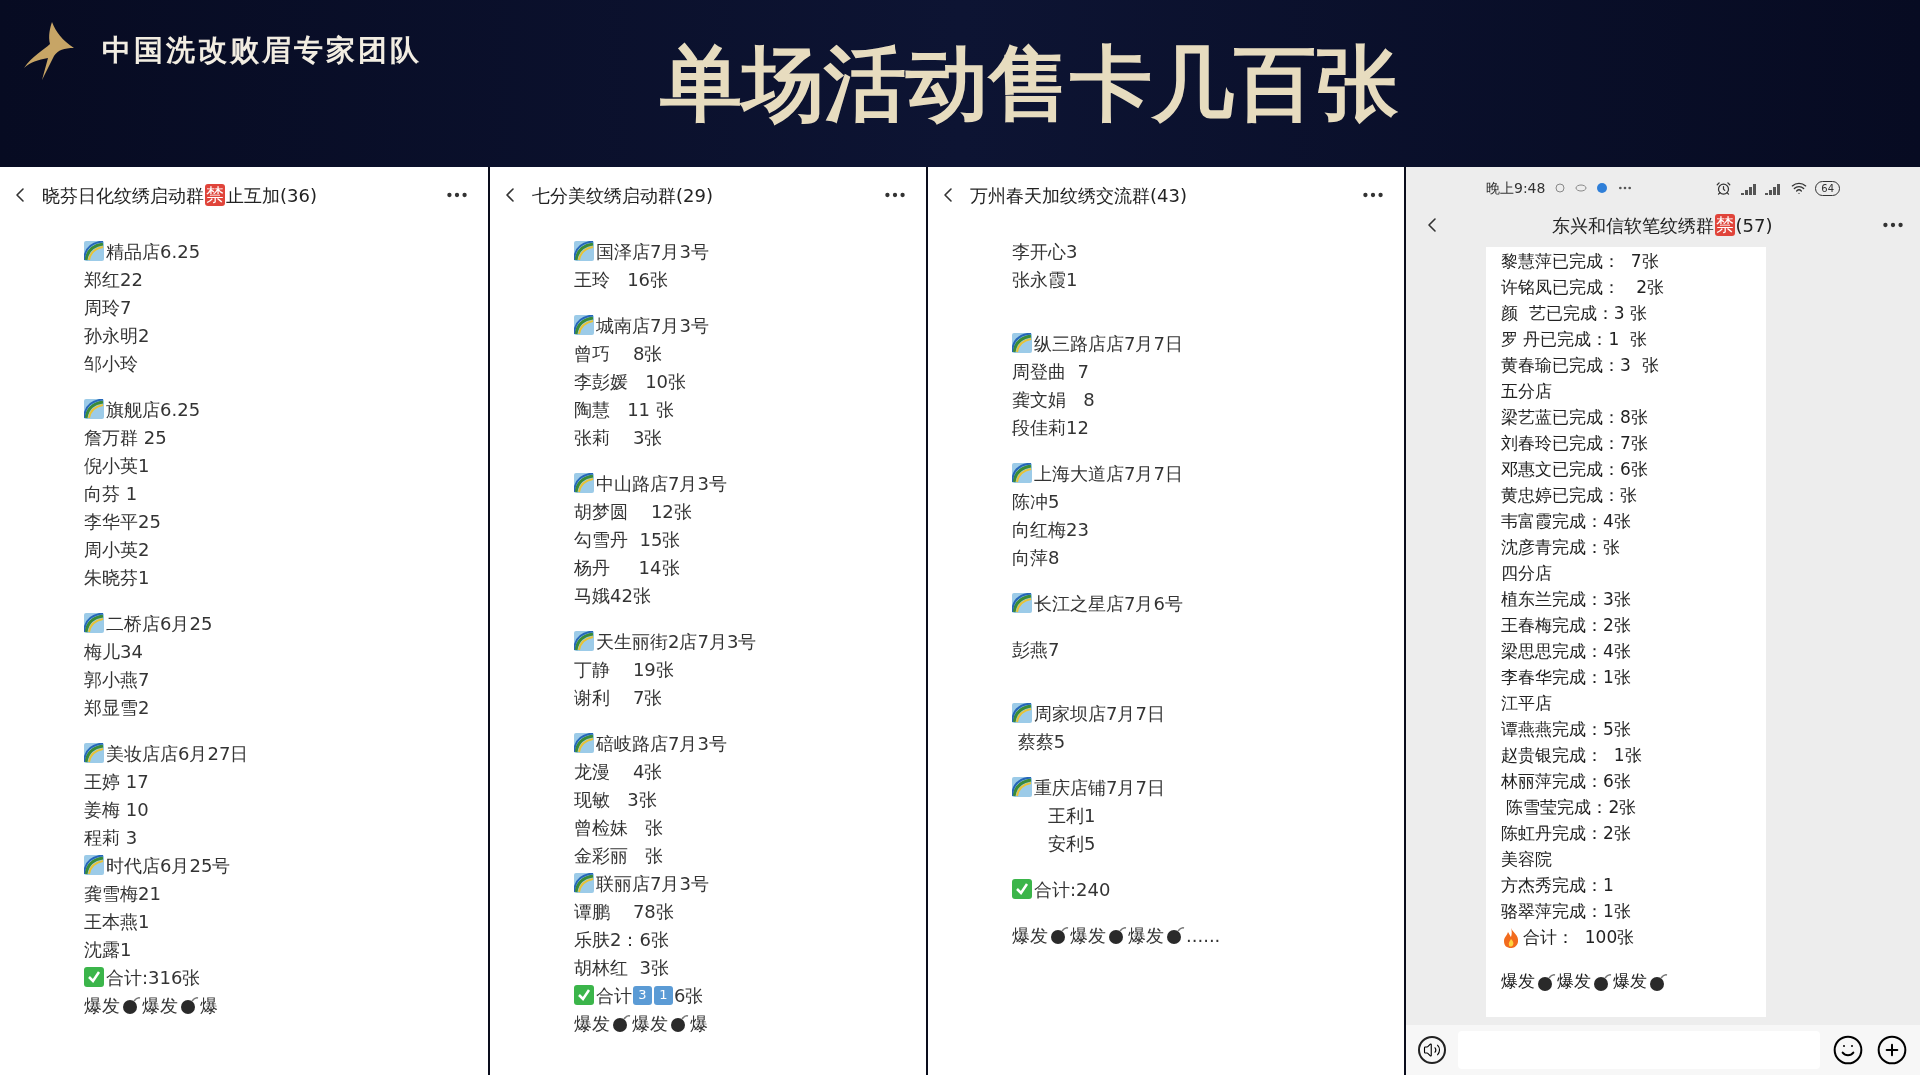  What do you see at coordinates (1526, 392) in the screenshot?
I see `sales-line: 五分店` at bounding box center [1526, 392].